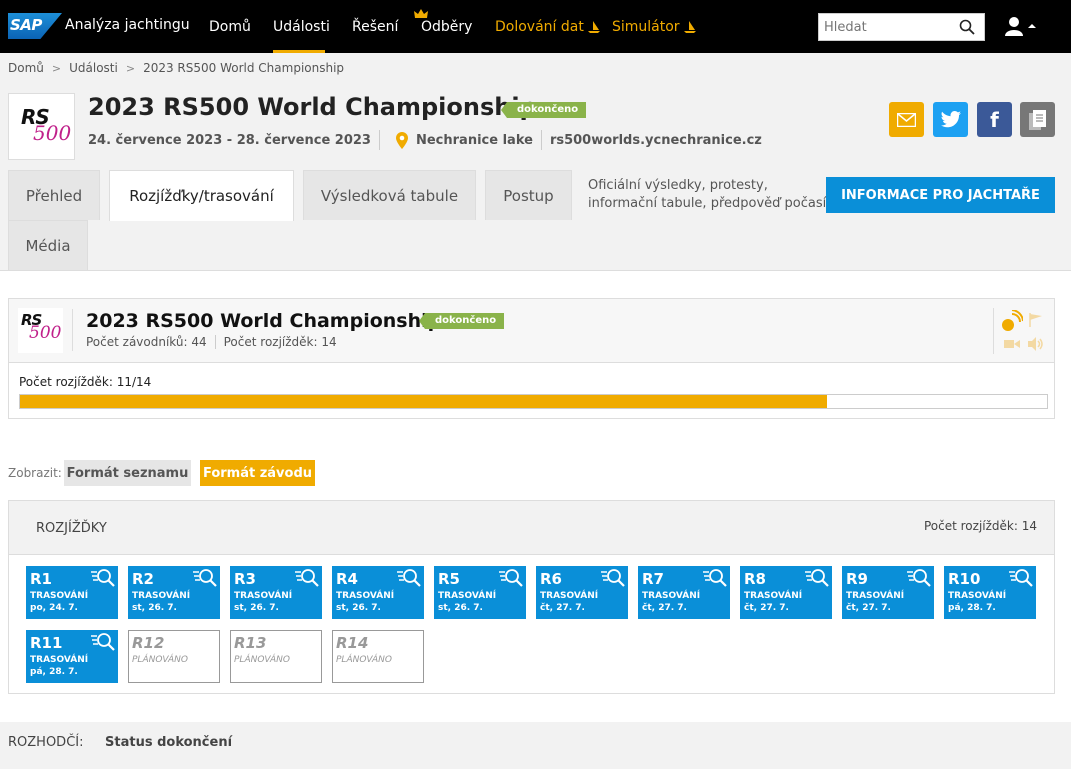 This screenshot has width=1071, height=769. I want to click on race-progress-bar, so click(533, 401).